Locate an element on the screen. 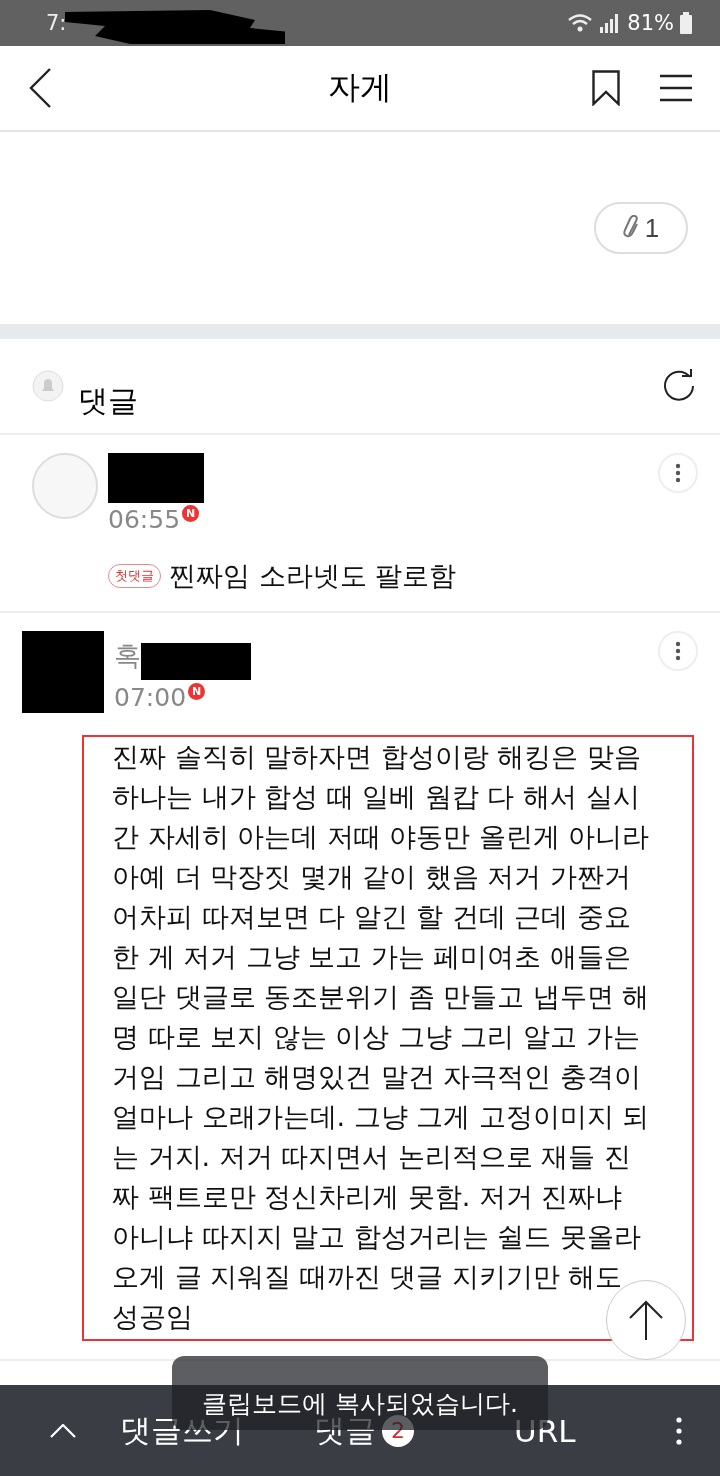 Image resolution: width=720 pixels, height=1476 pixels. menu-icon is located at coordinates (676, 88).